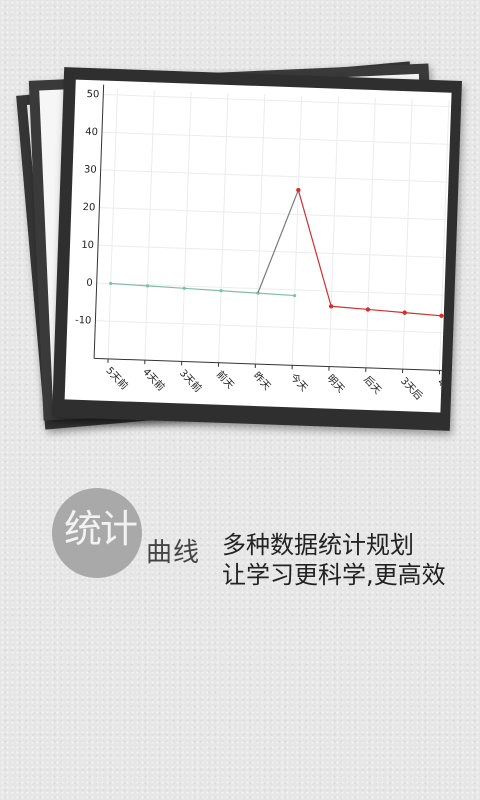 Image resolution: width=480 pixels, height=800 pixels. I want to click on x-tick-label: 后天, so click(372, 385).